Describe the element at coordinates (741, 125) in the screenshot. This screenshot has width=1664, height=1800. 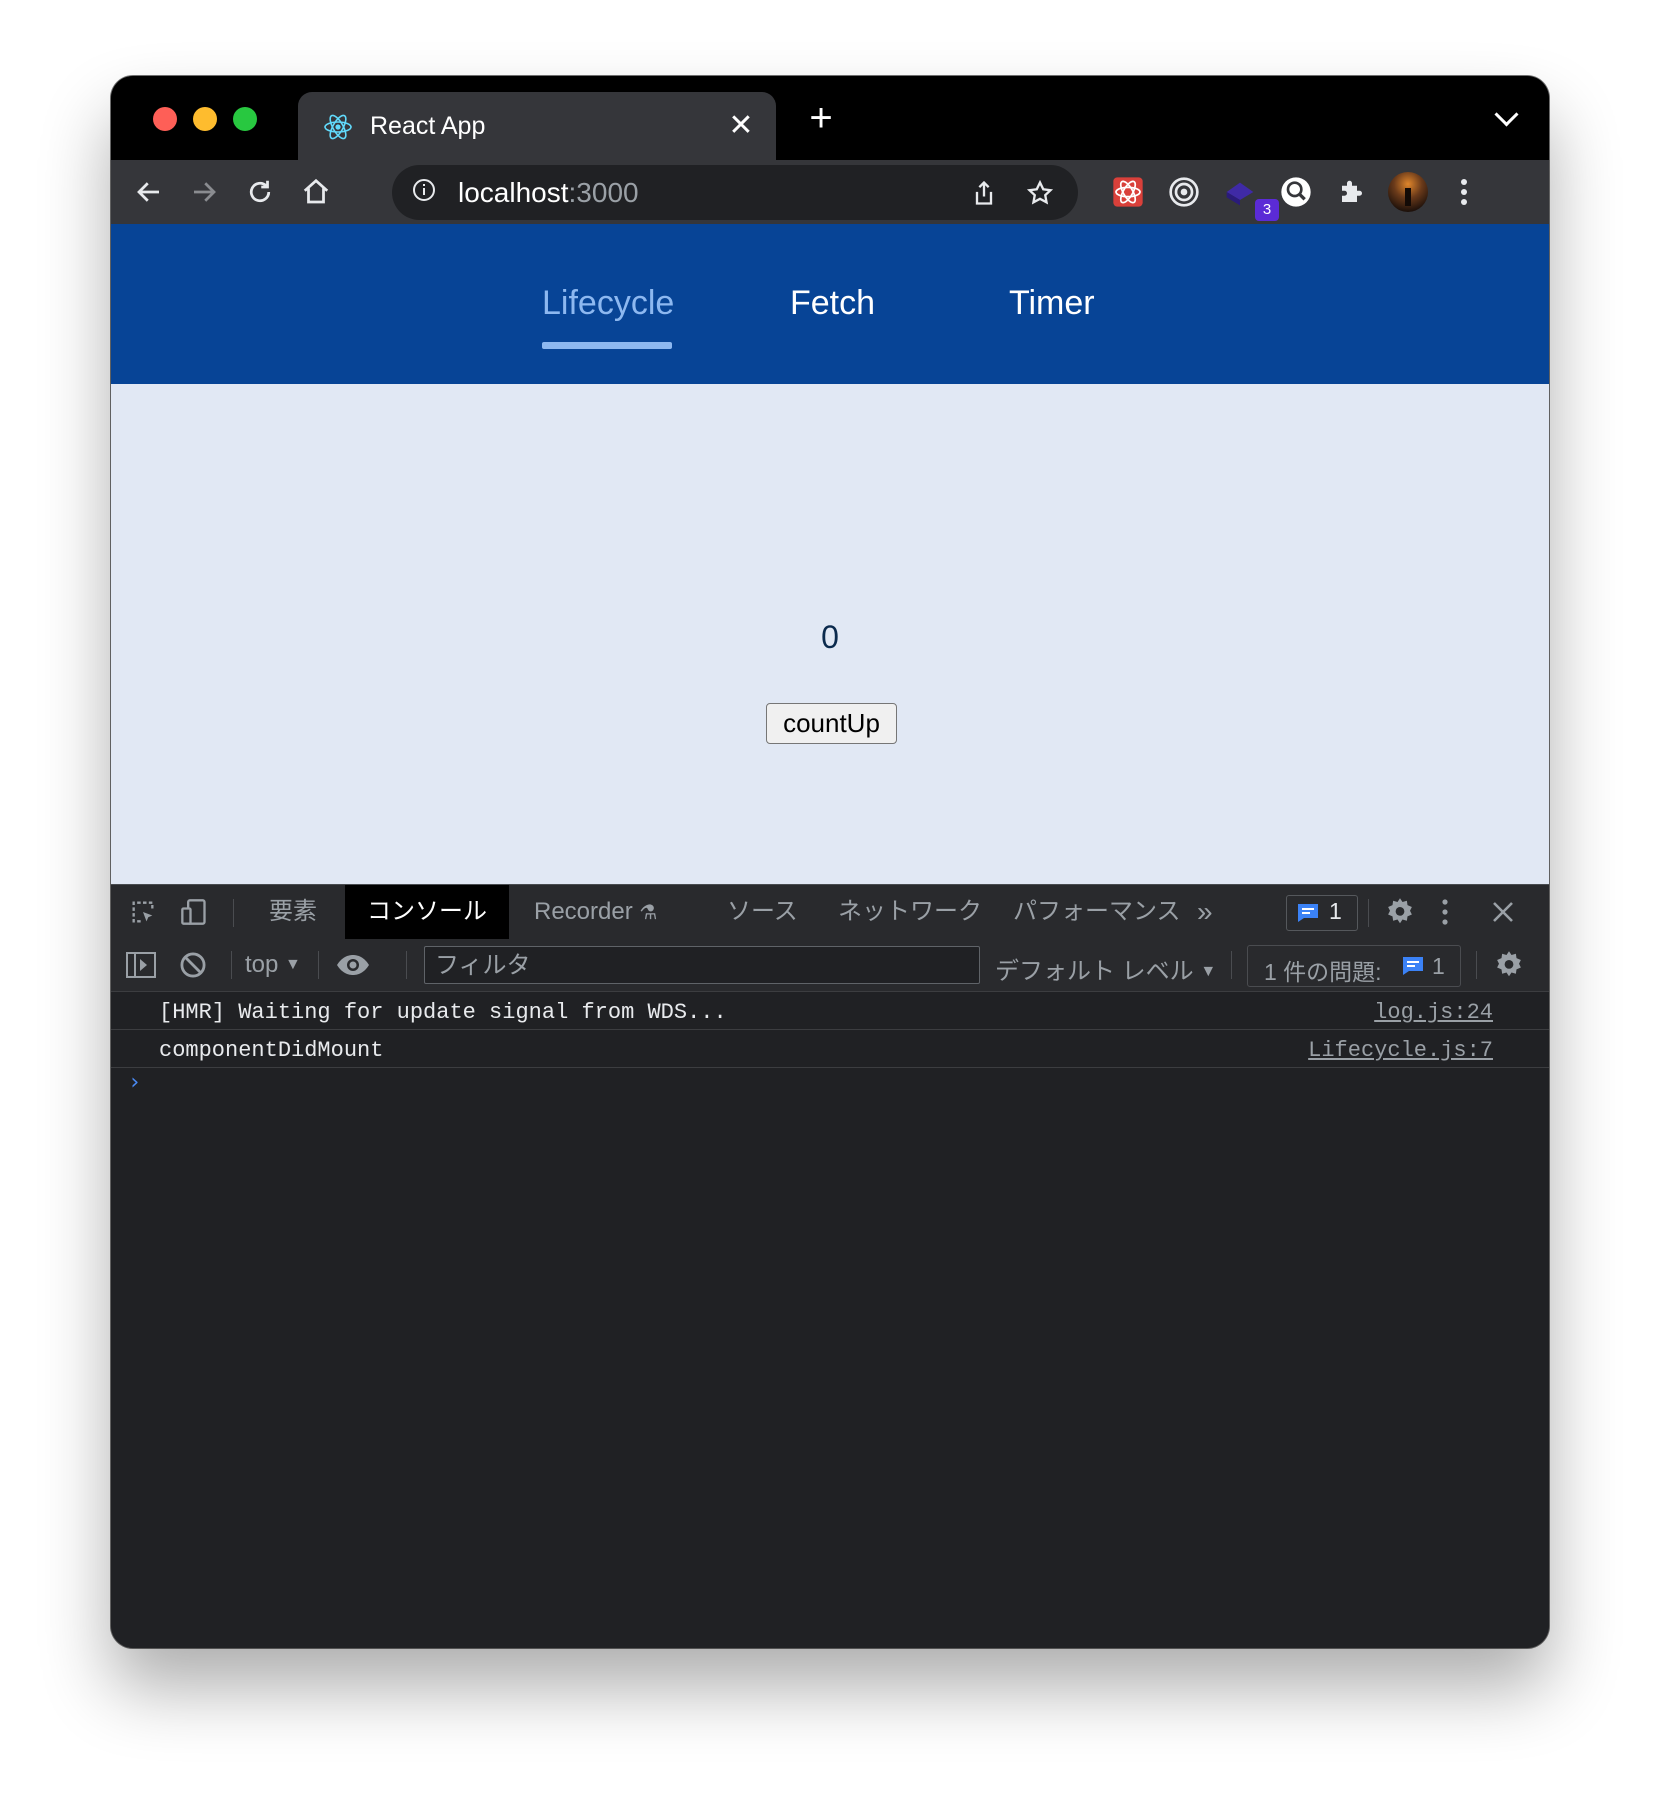
I see `tab-close-icon: ✕` at that location.